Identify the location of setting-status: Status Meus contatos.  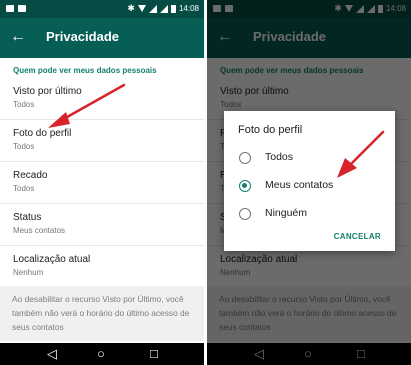
(102, 225).